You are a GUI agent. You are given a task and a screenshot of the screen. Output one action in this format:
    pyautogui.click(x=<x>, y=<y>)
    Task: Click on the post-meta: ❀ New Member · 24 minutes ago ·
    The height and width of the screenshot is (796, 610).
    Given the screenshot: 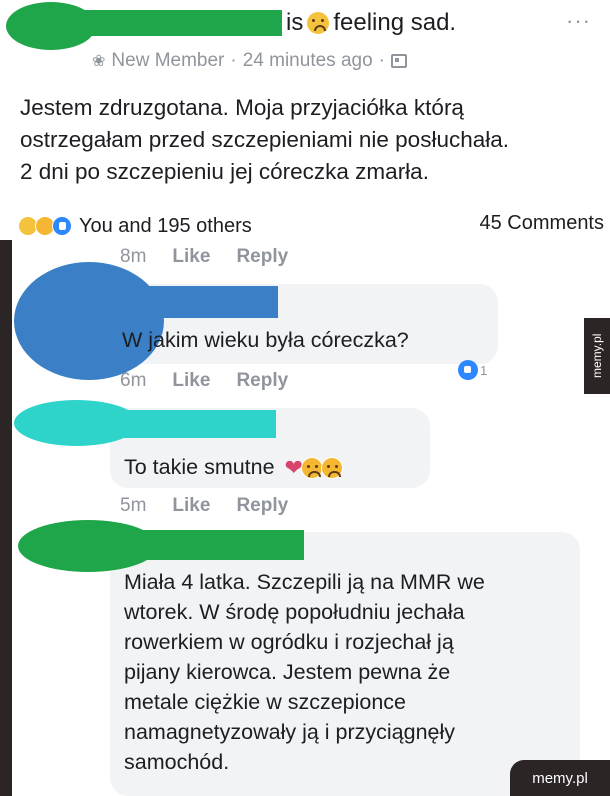 What is the action you would take?
    pyautogui.click(x=249, y=61)
    